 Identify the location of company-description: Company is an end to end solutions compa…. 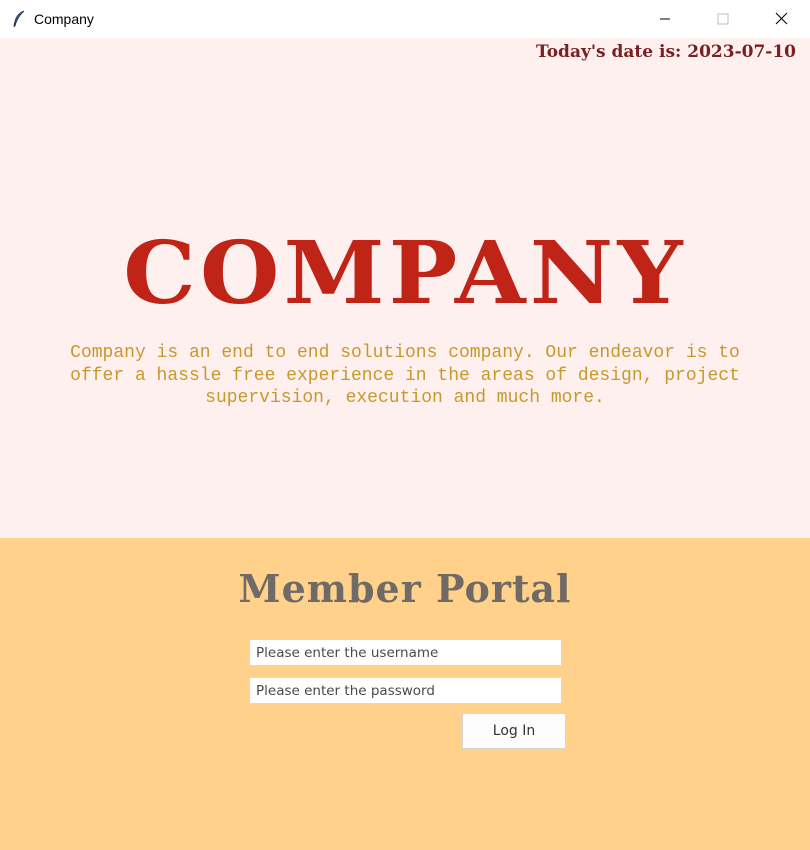
(405, 375).